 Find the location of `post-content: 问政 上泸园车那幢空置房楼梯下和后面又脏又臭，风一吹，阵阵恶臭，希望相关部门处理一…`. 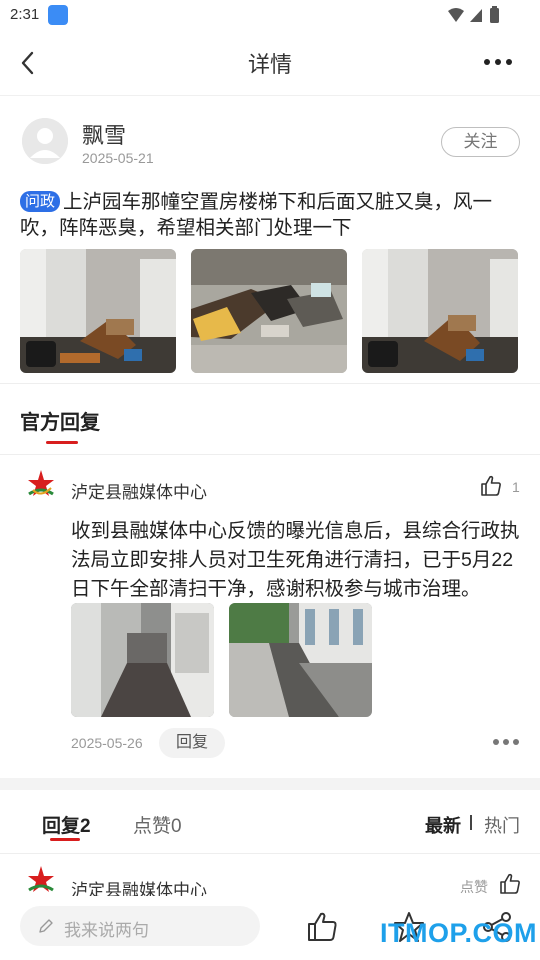

post-content: 问政 上泸园车那幢空置房楼梯下和后面又脏又臭，风一吹，阵阵恶臭，希望相关部门处理一… is located at coordinates (270, 215).